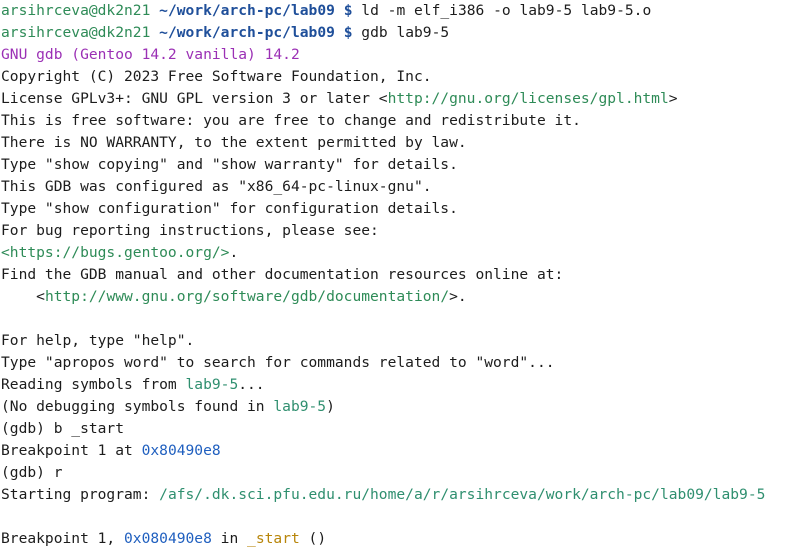  I want to click on gdb-bug-url-line: <https://bugs.gentoo.org/>., so click(119, 253).